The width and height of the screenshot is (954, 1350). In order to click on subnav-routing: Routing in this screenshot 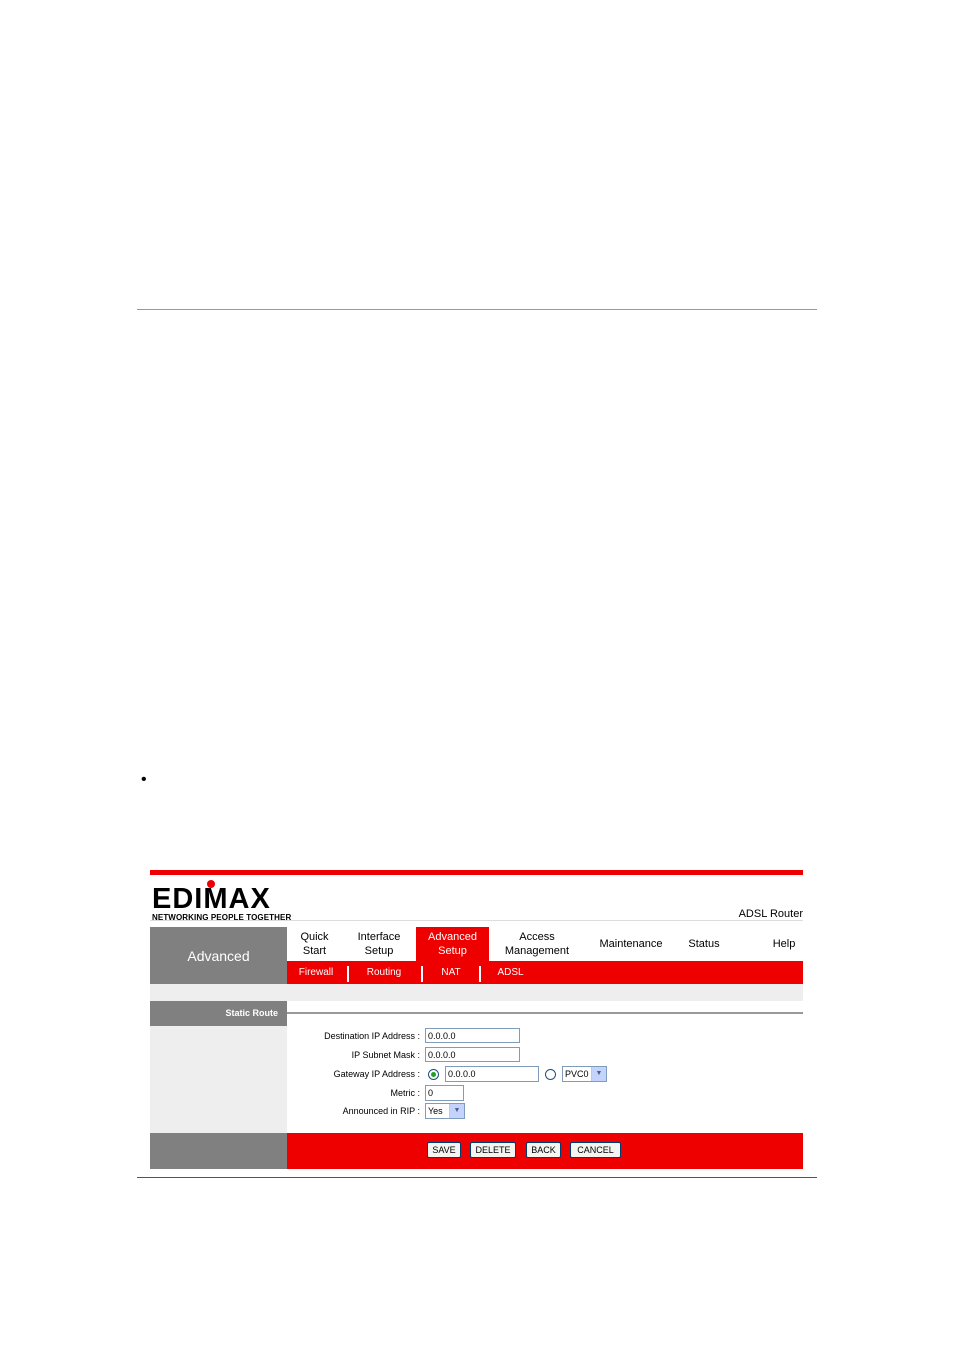, I will do `click(384, 972)`.